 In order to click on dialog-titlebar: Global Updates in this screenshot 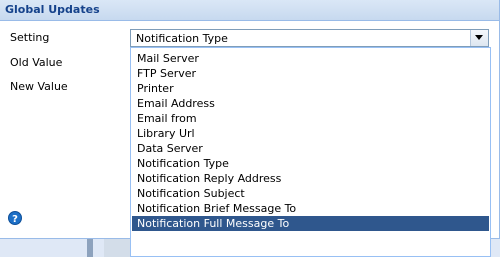, I will do `click(249, 10)`.